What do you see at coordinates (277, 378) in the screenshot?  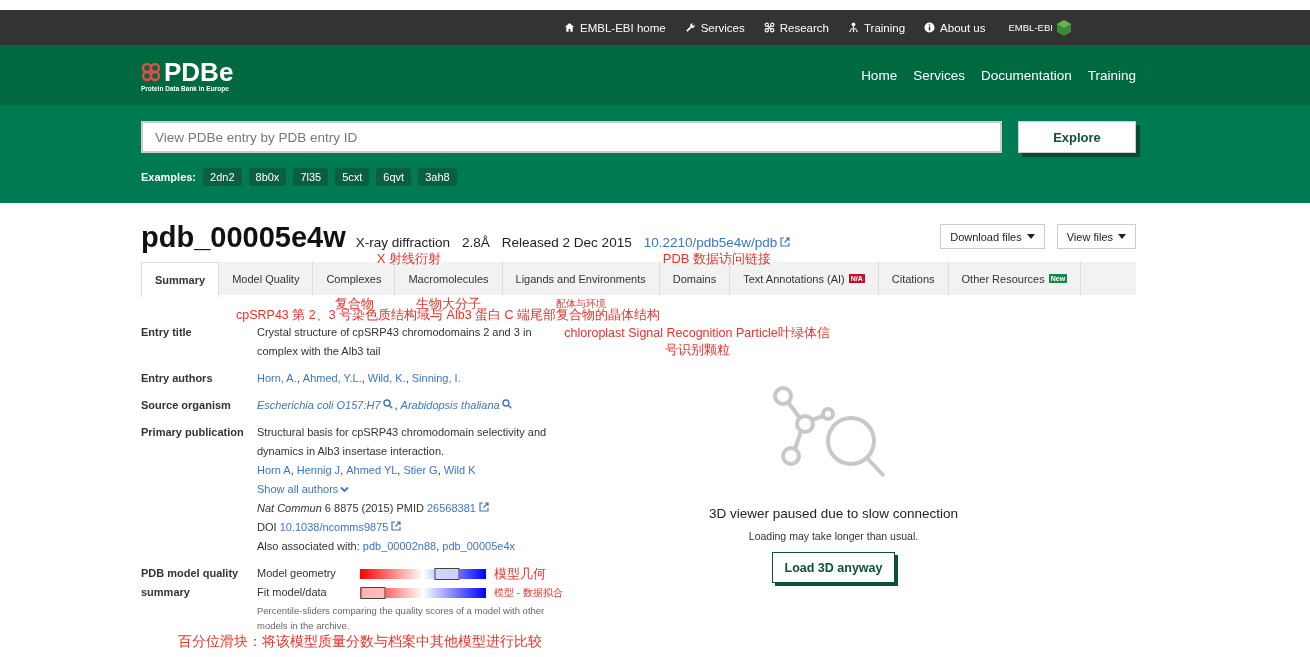 I see `author-link: Horn, A.` at bounding box center [277, 378].